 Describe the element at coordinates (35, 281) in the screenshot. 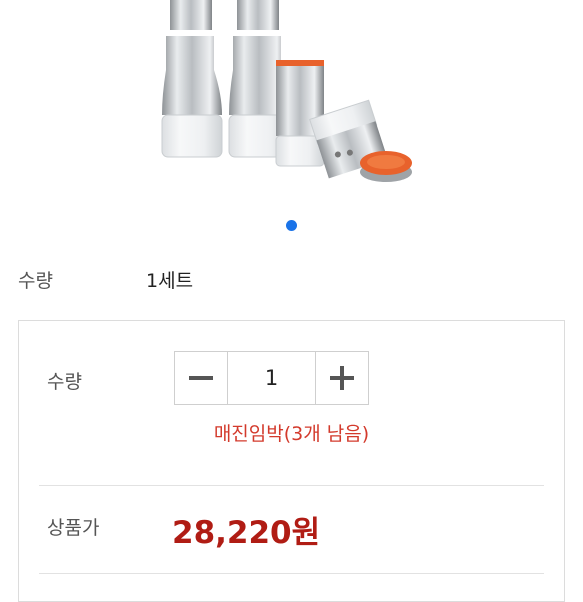

I see `quantity-info-label: 수량` at that location.